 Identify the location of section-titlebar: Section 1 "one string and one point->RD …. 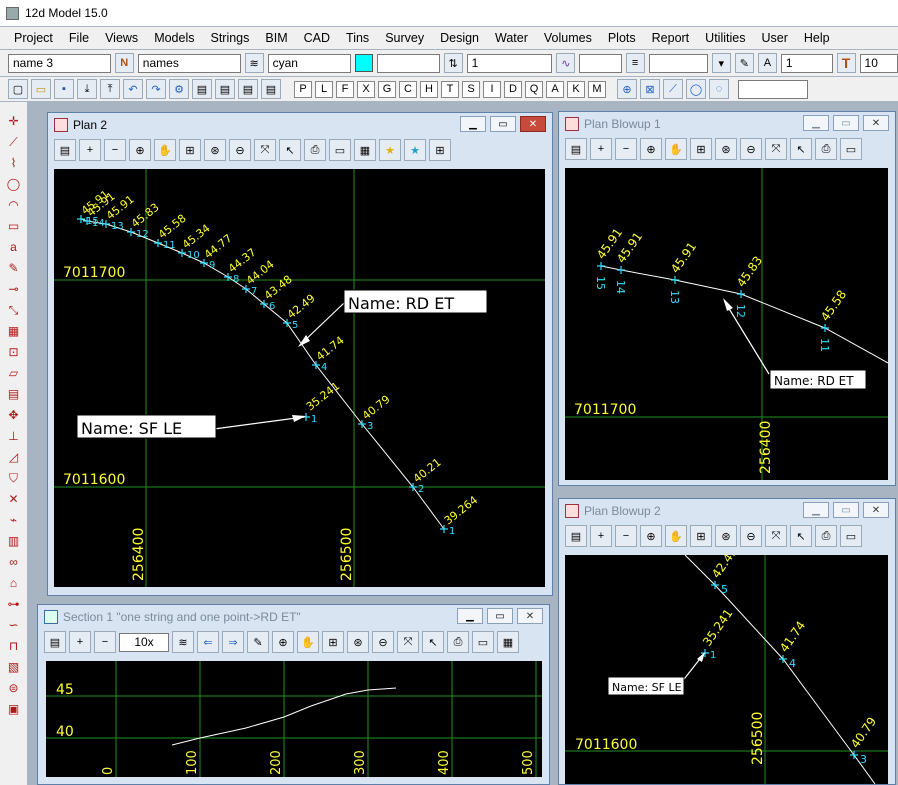
(293, 617).